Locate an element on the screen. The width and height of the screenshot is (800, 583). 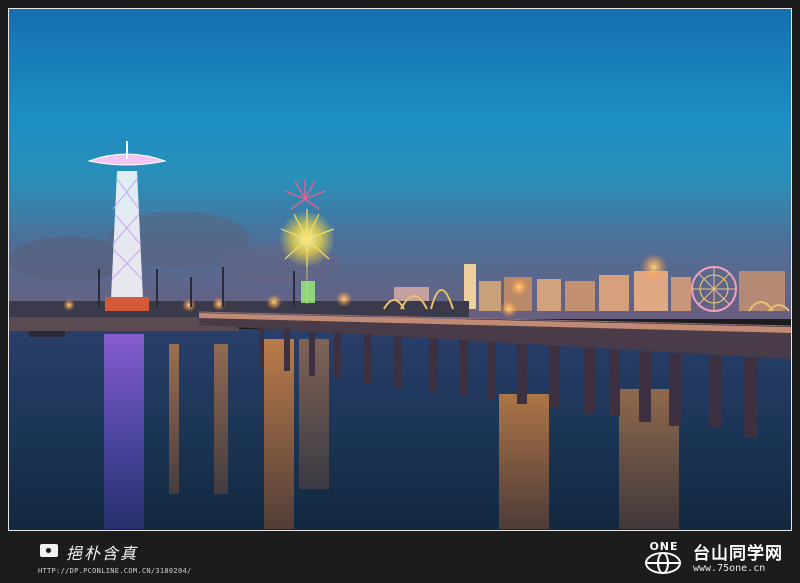
site-name: 台山同学网 is located at coordinates (738, 554).